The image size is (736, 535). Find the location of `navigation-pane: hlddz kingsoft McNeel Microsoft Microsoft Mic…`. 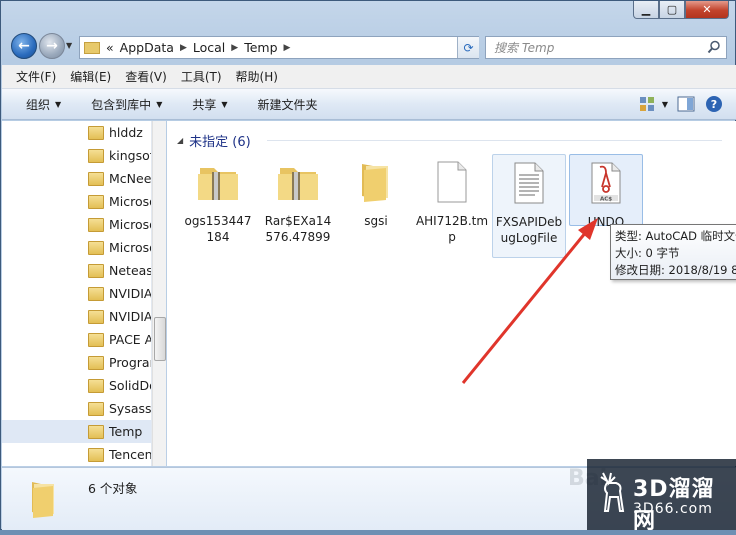

navigation-pane: hlddz kingsoft McNeel Microsoft Microsoft Mic… is located at coordinates (77, 293).